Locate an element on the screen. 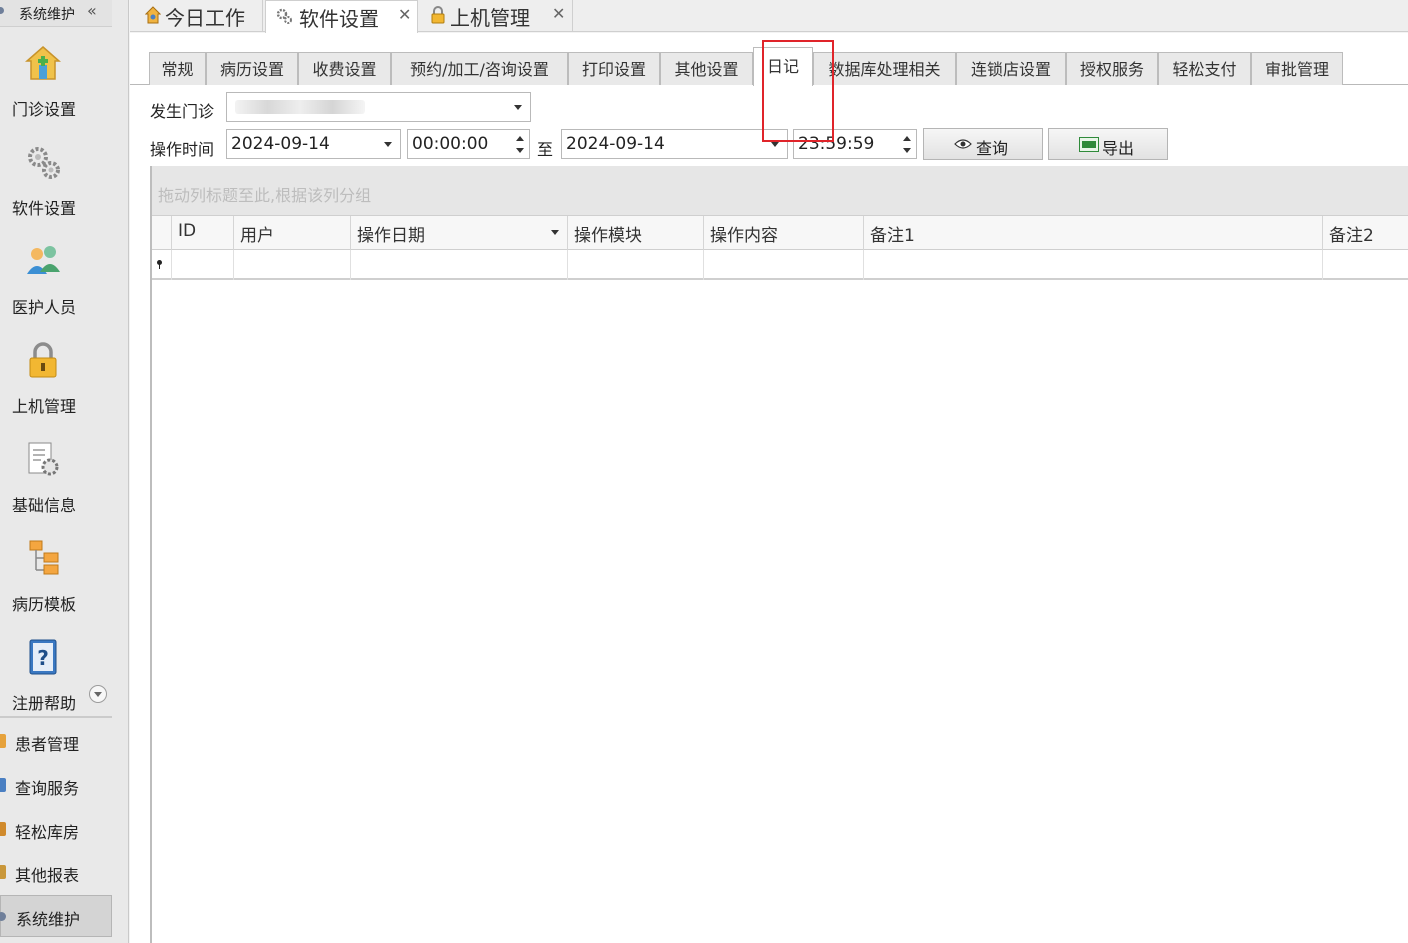 Image resolution: width=1408 pixels, height=943 pixels. start-date-value: 2024-09-14 is located at coordinates (280, 144).